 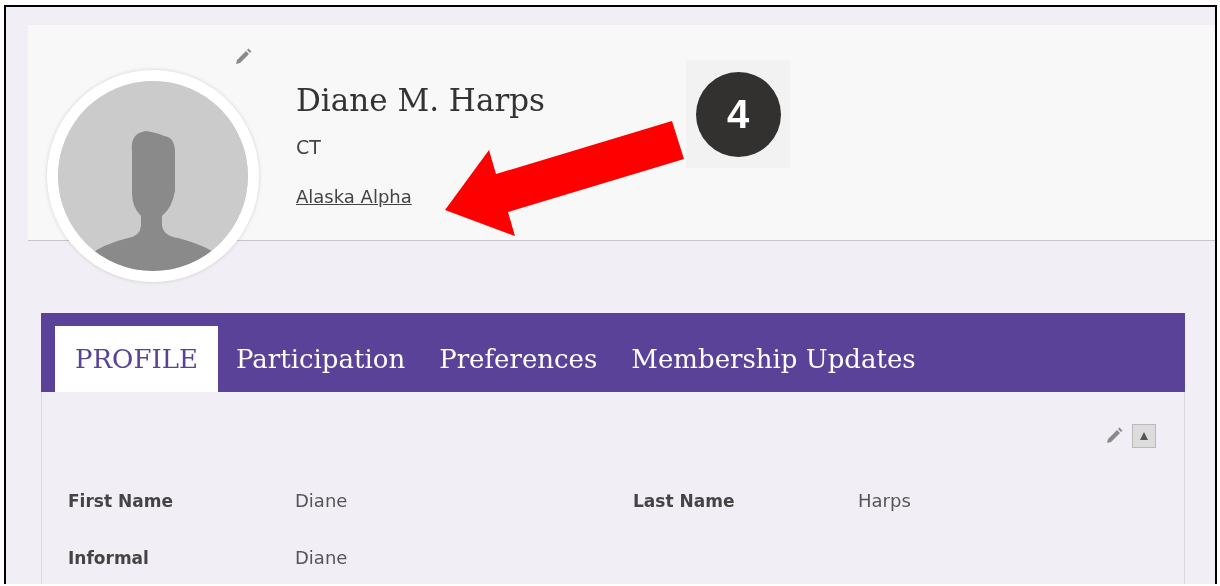 What do you see at coordinates (738, 114) in the screenshot?
I see `step-number-badge: 4` at bounding box center [738, 114].